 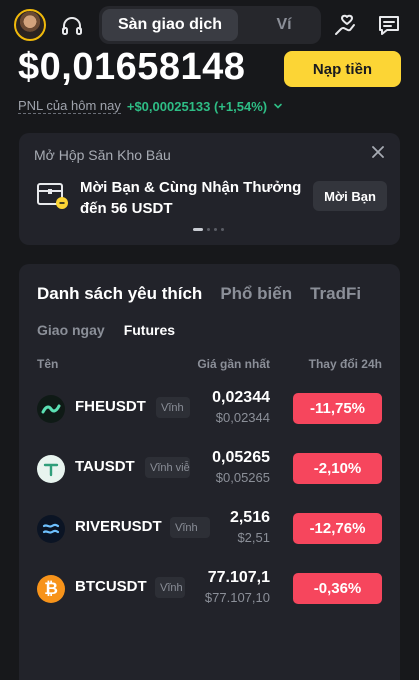 I want to click on price-usd: $0,05265, so click(x=242, y=477).